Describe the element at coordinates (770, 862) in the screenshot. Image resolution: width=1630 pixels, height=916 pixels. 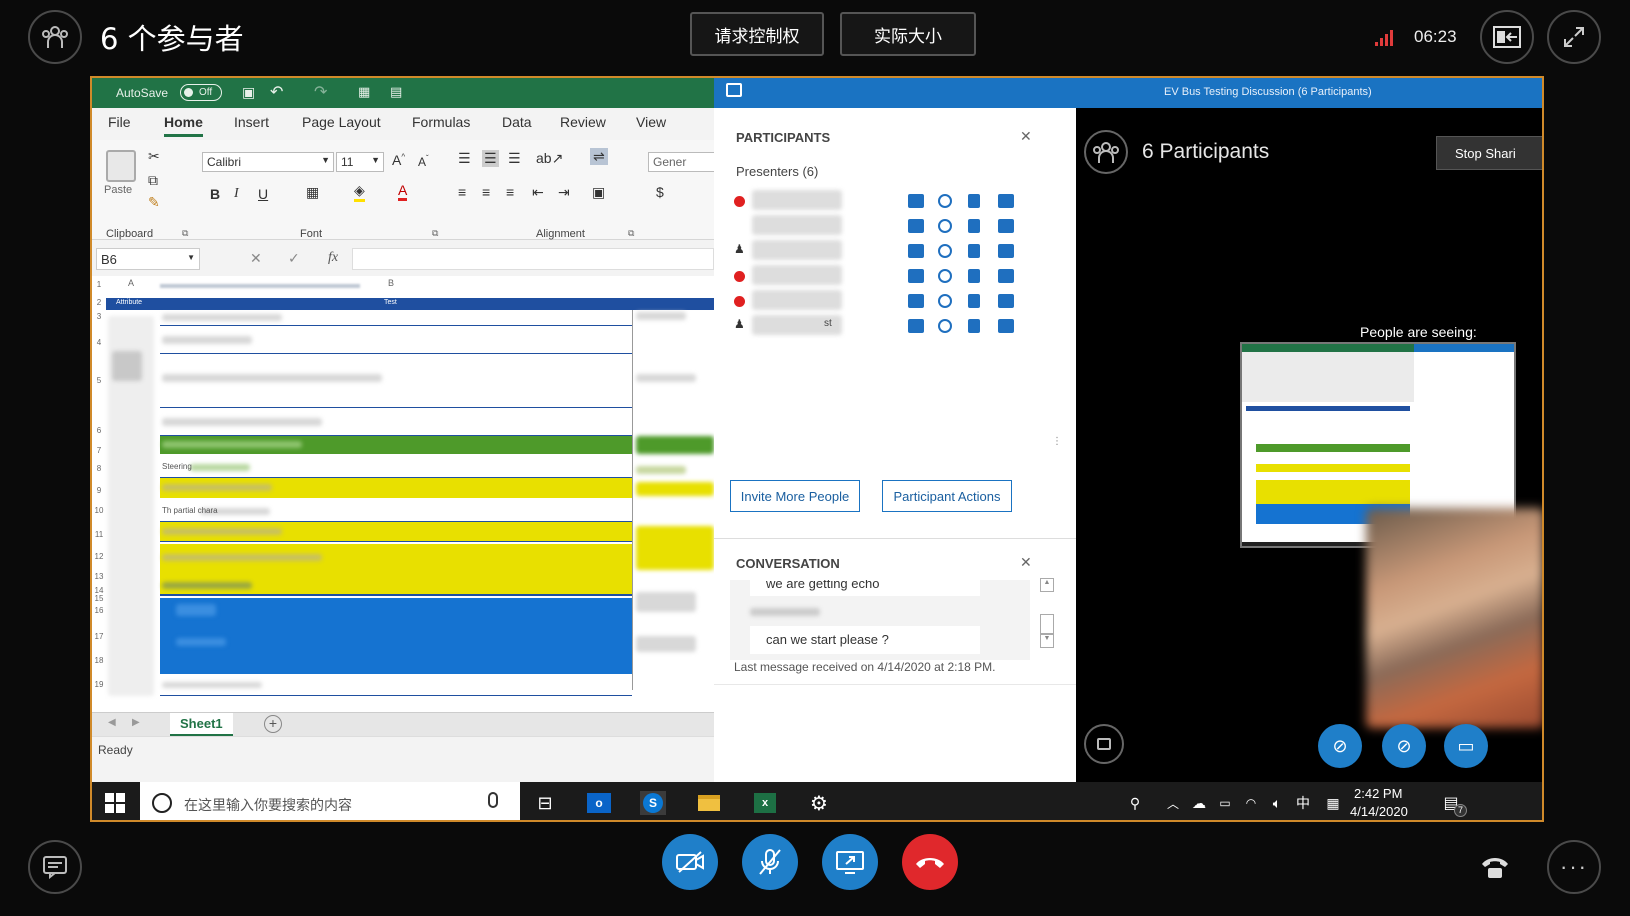
I see `mute-button` at that location.